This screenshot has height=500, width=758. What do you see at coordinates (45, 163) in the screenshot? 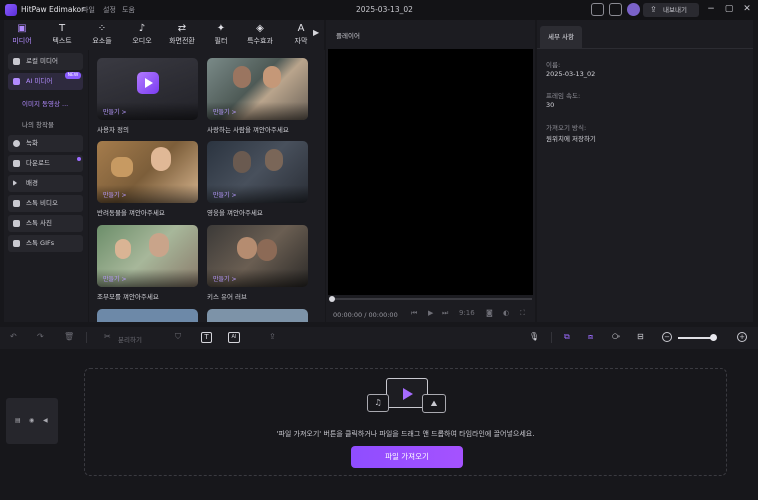
I see `sidebar-item-download: 다운로드` at bounding box center [45, 163].